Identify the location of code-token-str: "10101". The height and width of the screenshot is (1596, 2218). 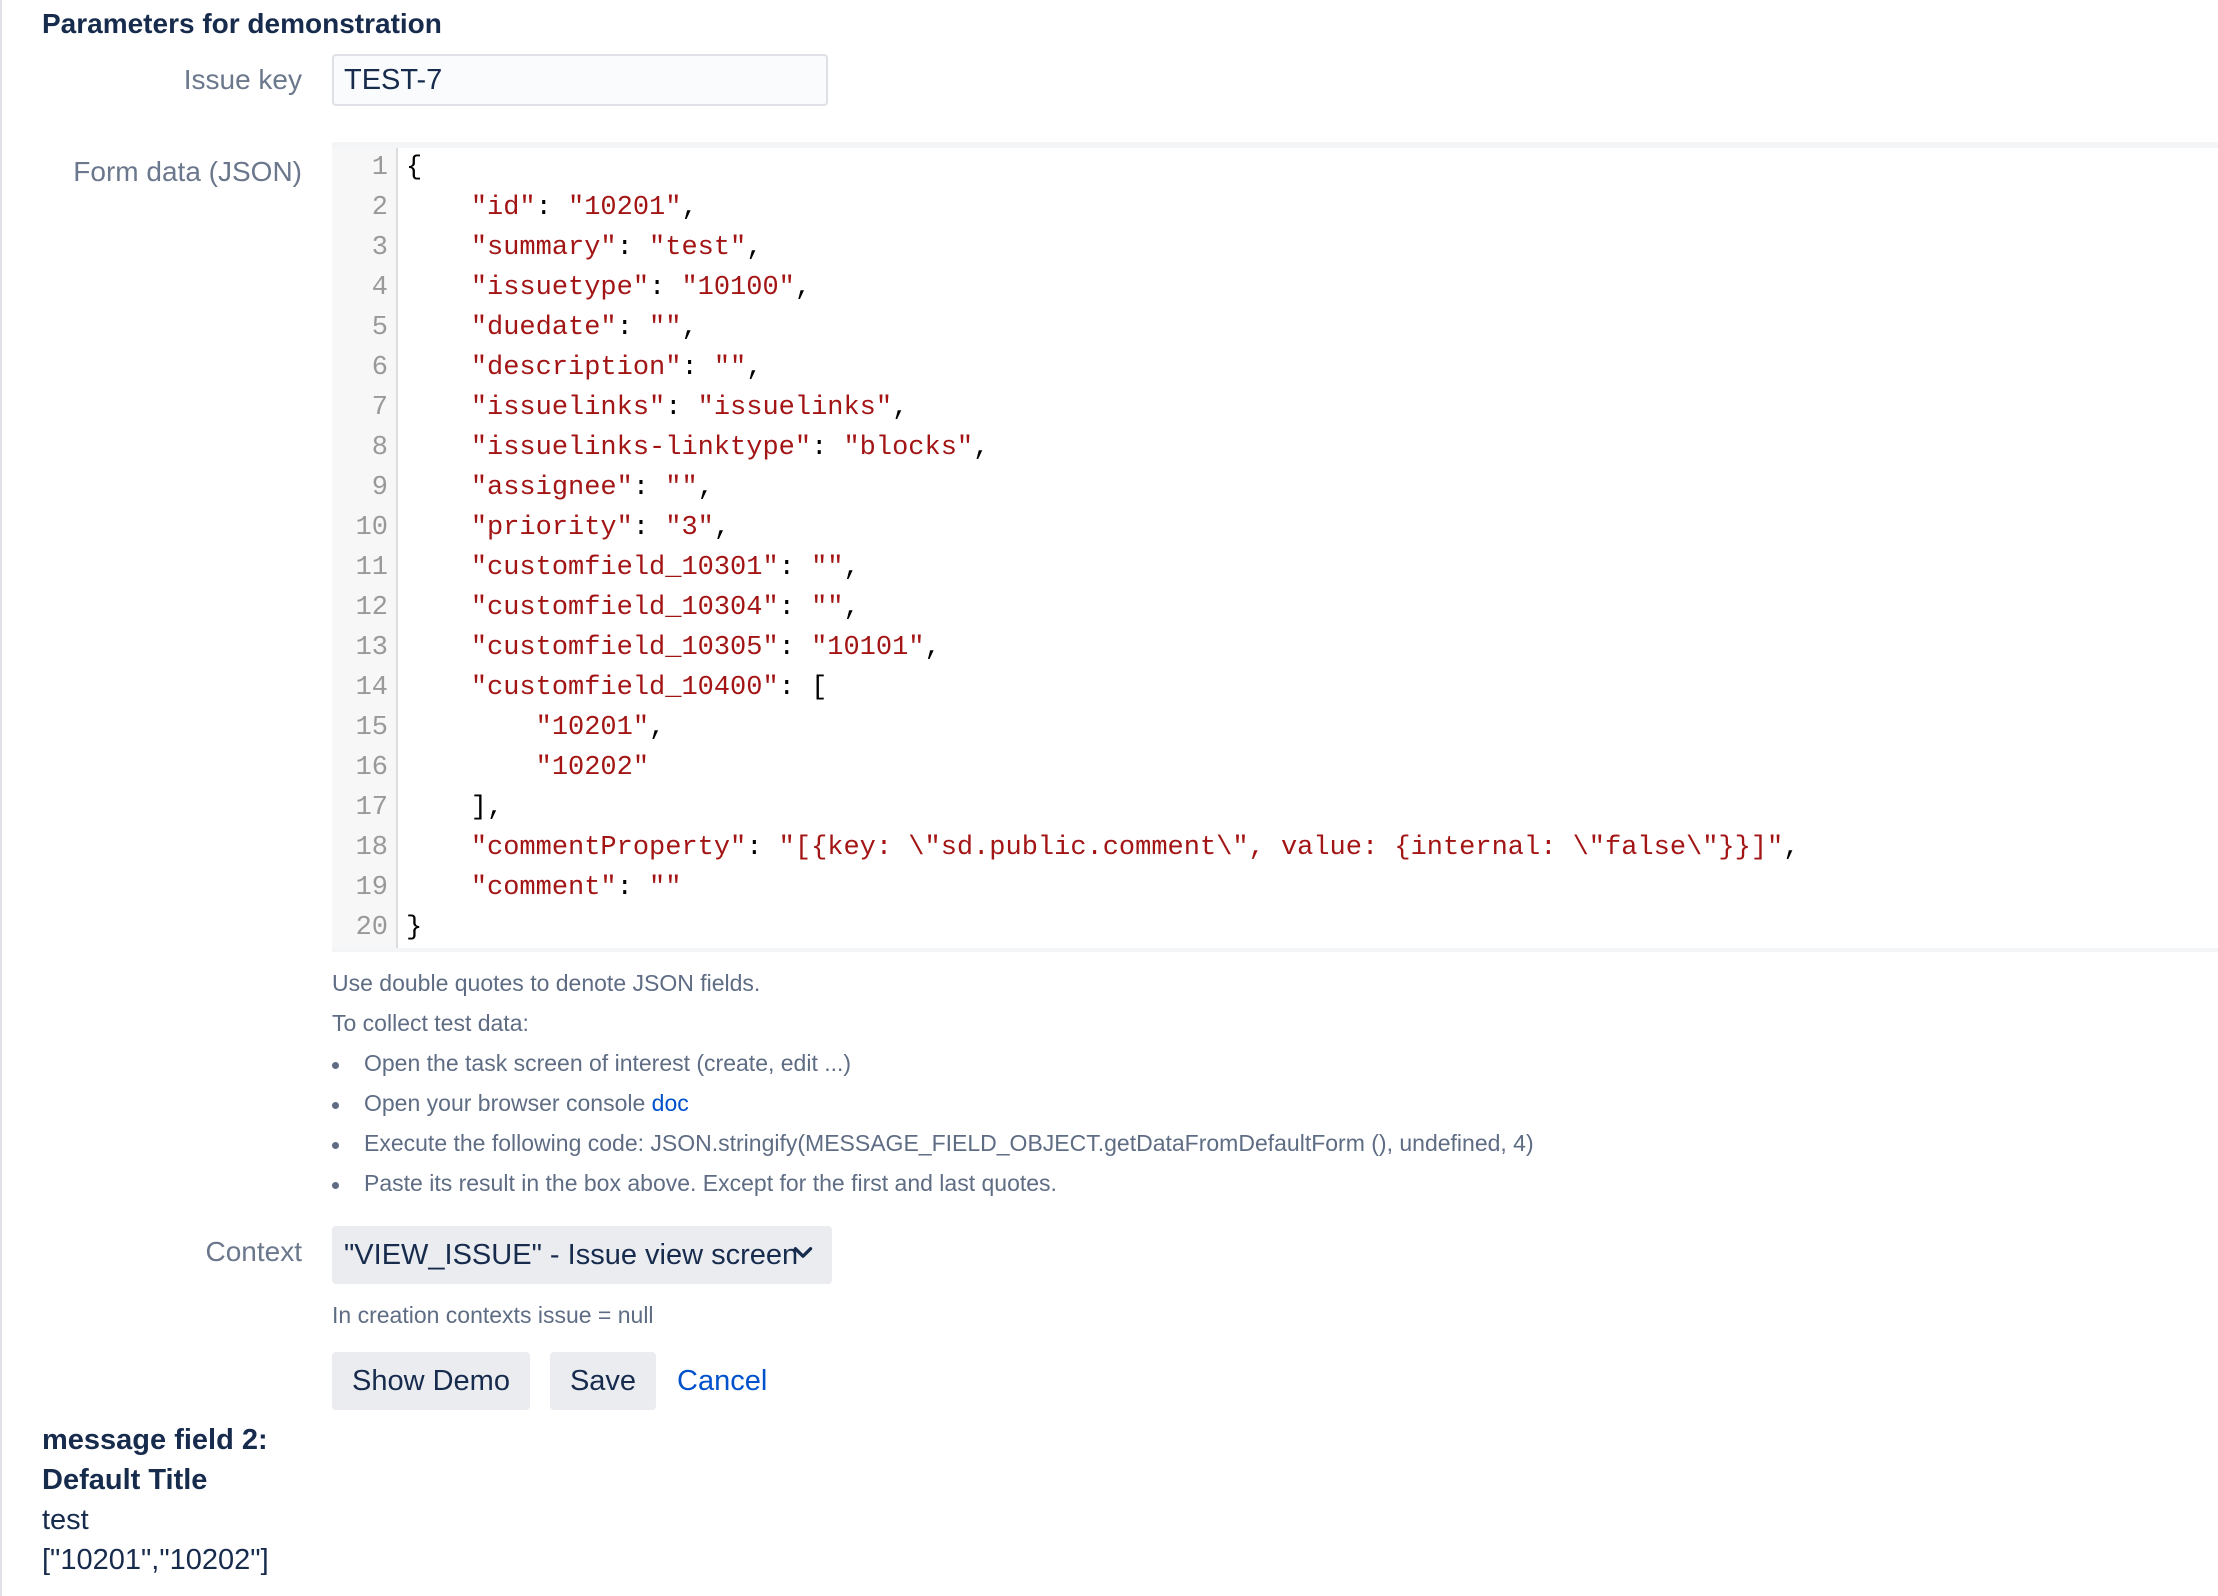
(868, 648).